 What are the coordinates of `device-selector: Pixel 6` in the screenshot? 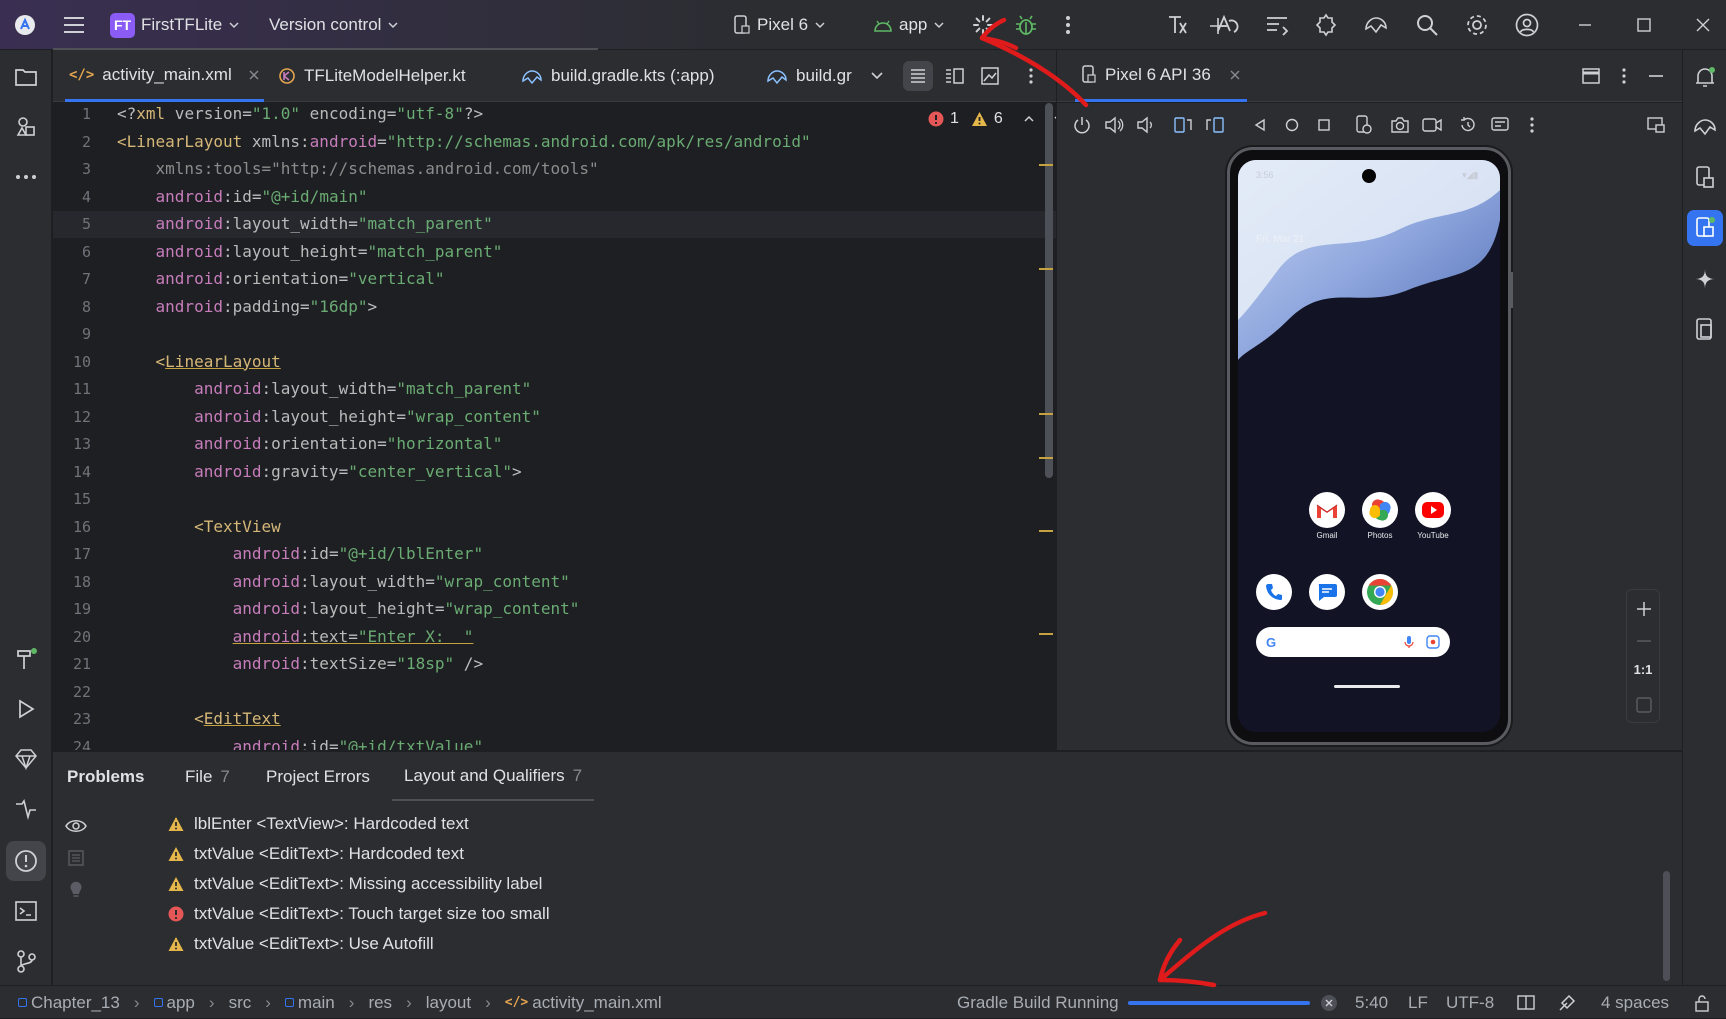 It's located at (779, 25).